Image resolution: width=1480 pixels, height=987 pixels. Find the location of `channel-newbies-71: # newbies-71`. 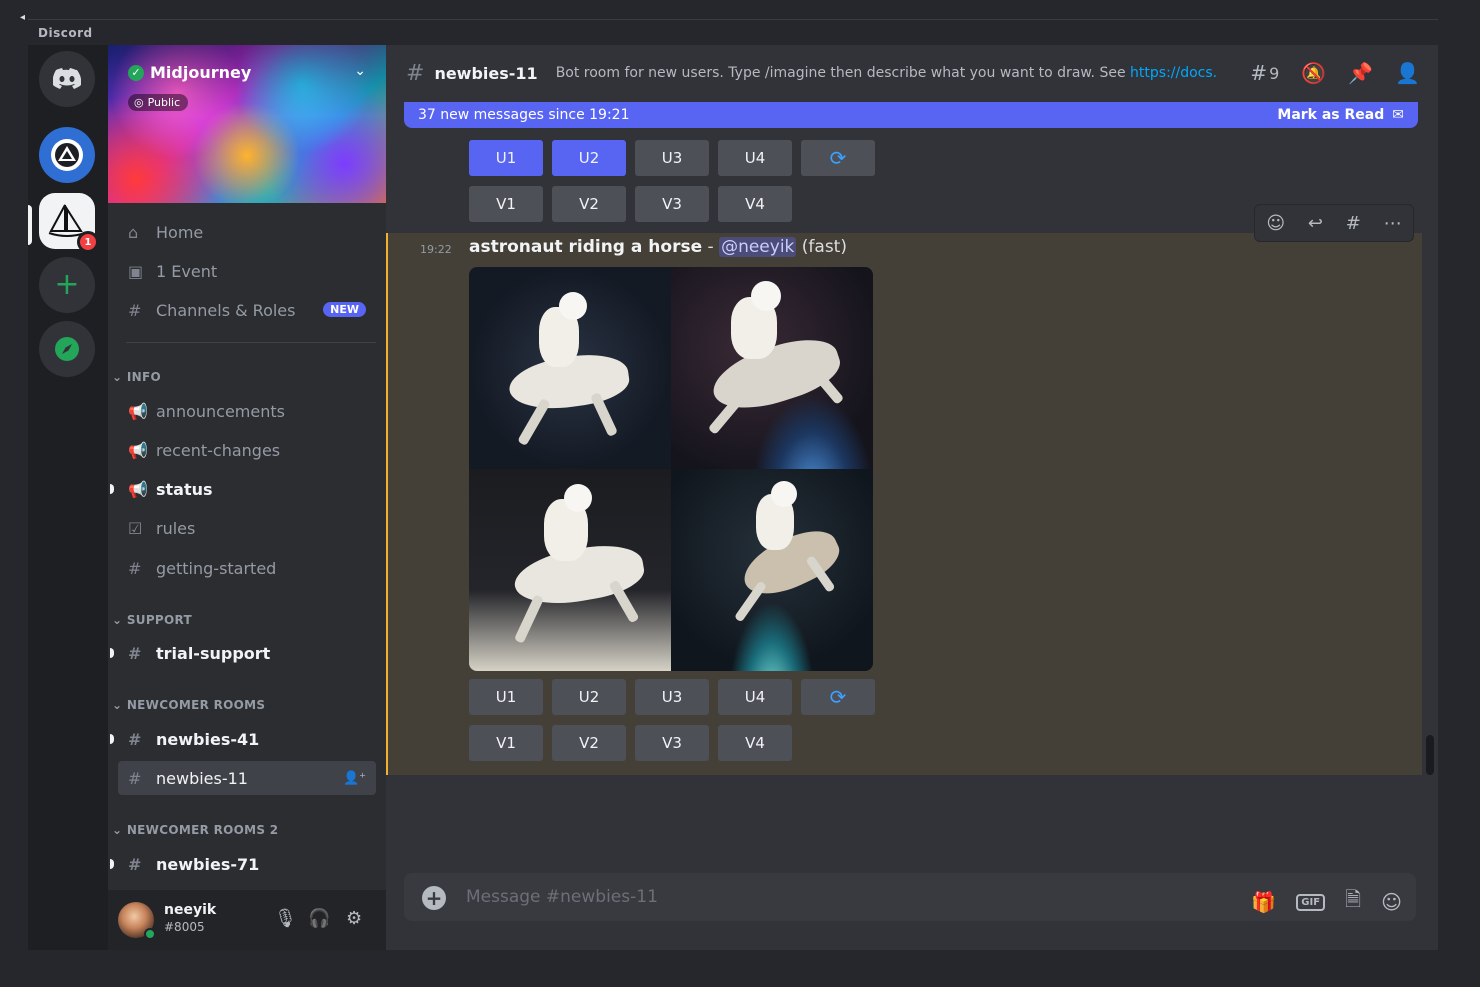

channel-newbies-71: # newbies-71 is located at coordinates (243, 864).